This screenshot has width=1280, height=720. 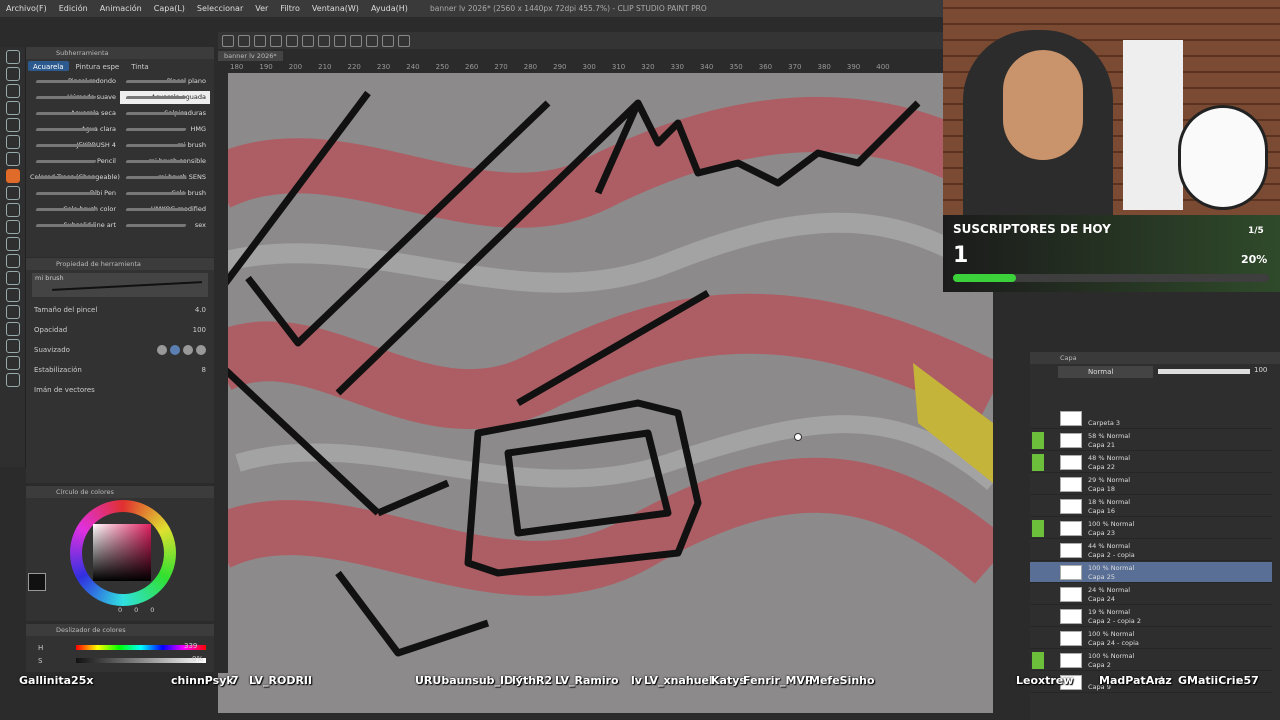 I want to click on menu-filtro: Filtro, so click(x=290, y=8).